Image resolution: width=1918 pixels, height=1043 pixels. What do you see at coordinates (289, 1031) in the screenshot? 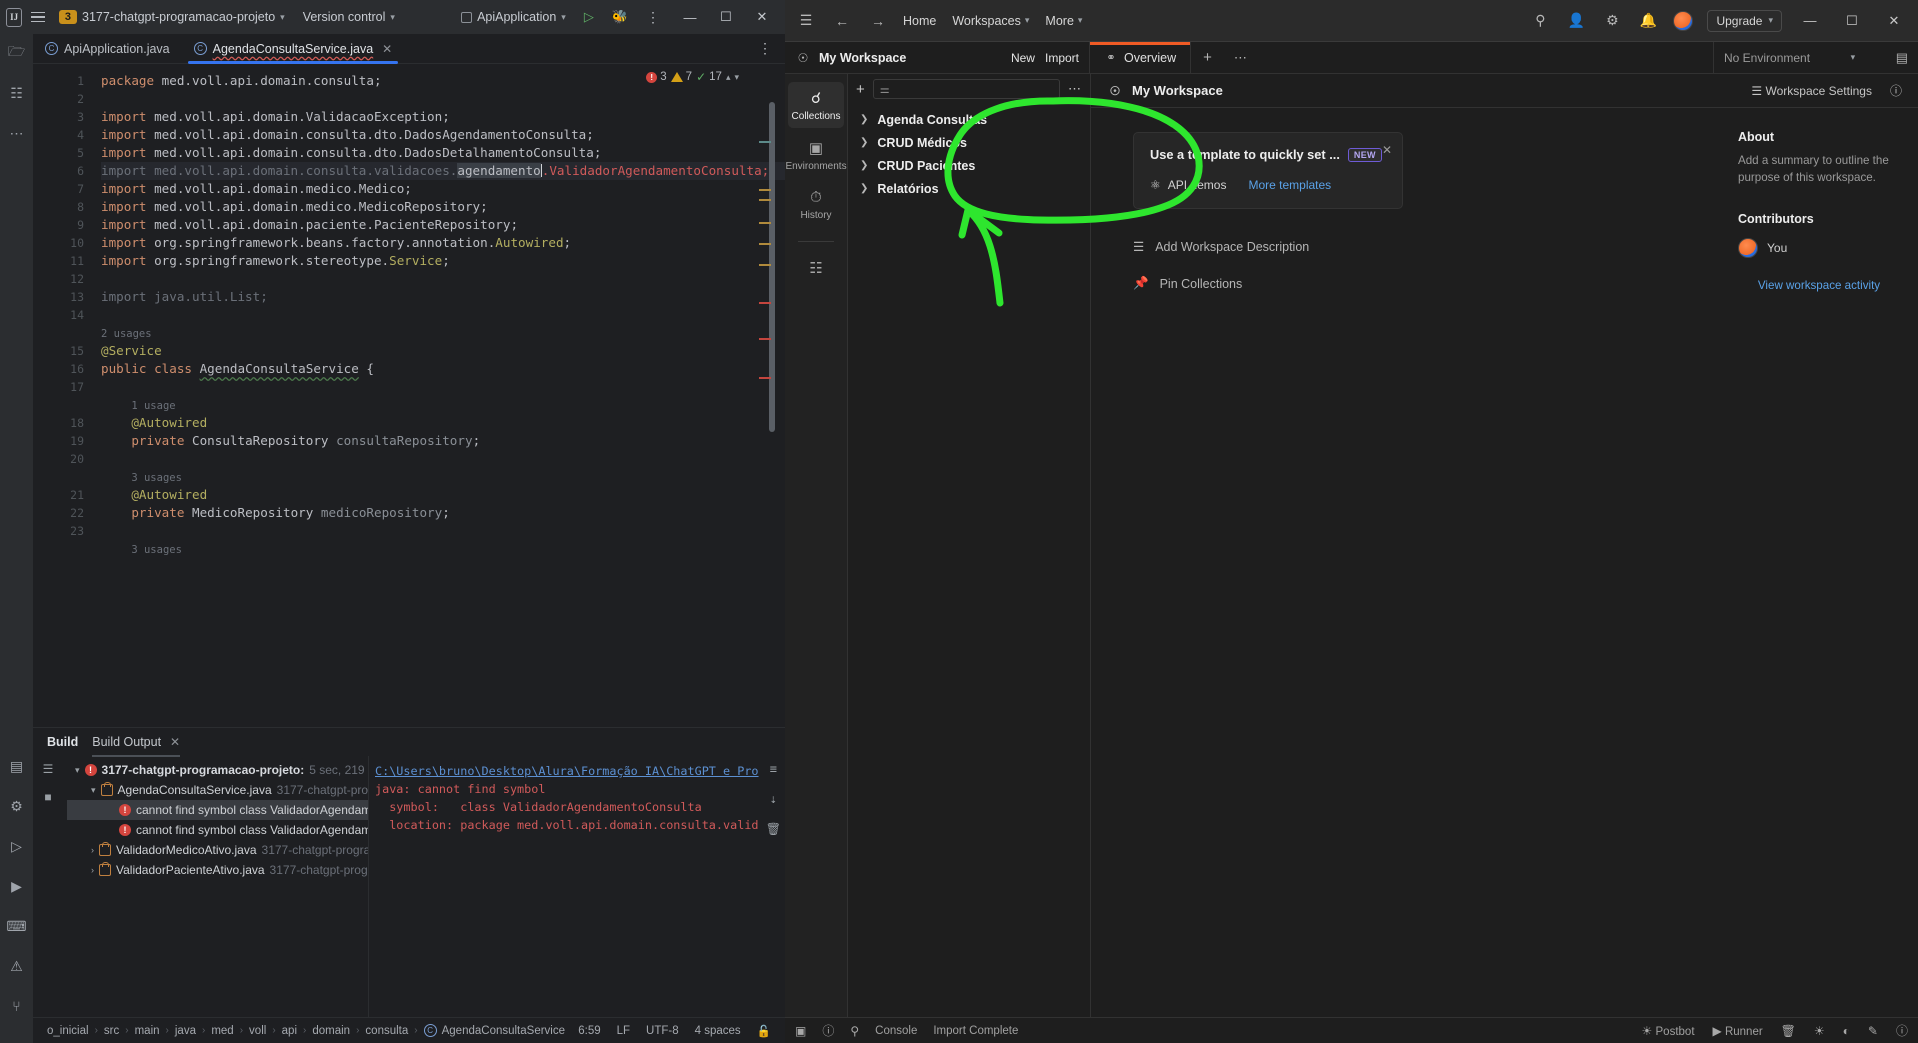
I see `breadcrumb-6: api` at bounding box center [289, 1031].